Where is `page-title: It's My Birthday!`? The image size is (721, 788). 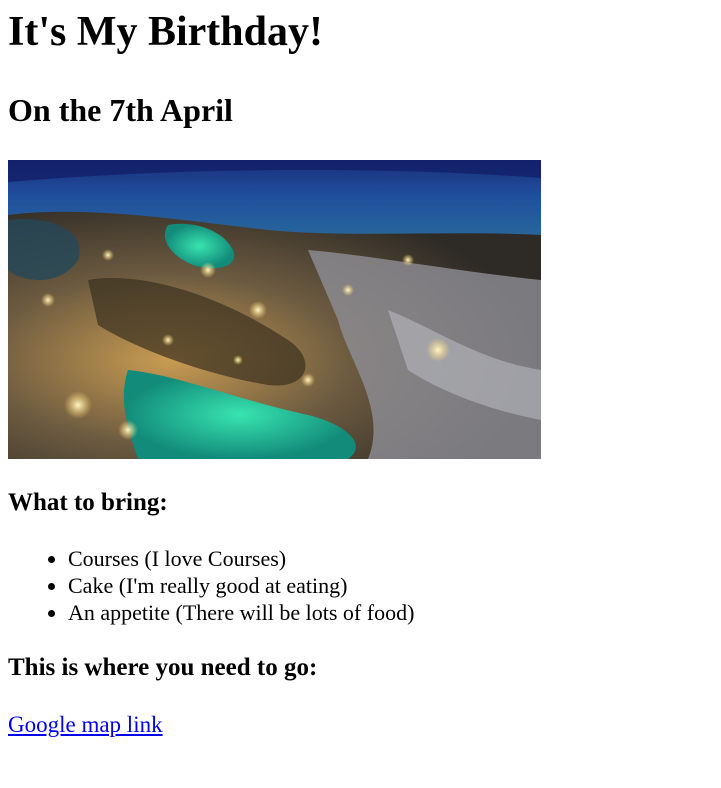
page-title: It's My Birthday! is located at coordinates (165, 32).